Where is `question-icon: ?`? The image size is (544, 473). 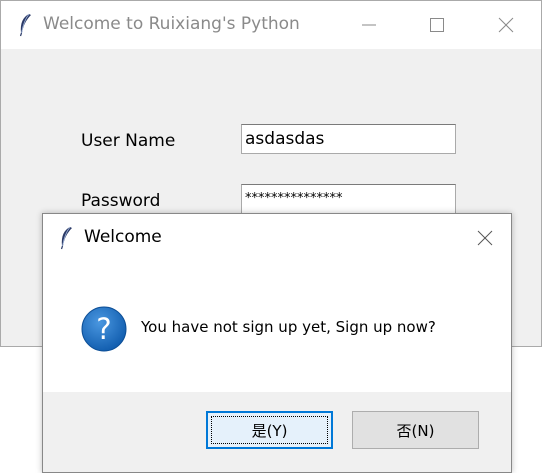
question-icon: ? is located at coordinates (104, 329).